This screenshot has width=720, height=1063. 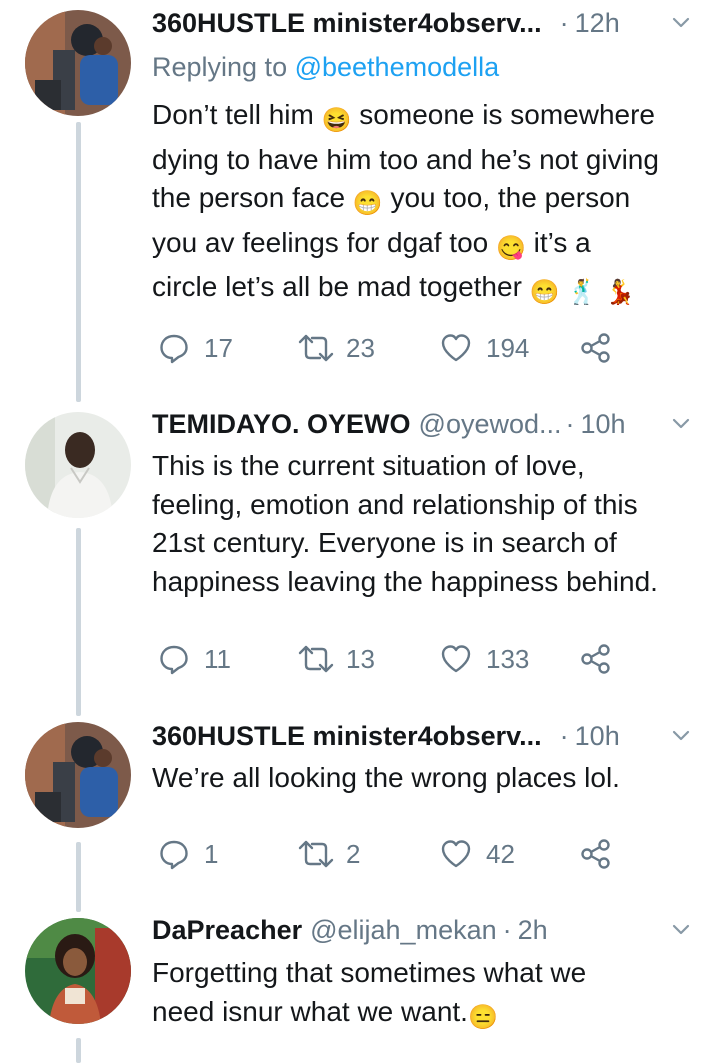 What do you see at coordinates (217, 658) in the screenshot?
I see `reply-count: 11` at bounding box center [217, 658].